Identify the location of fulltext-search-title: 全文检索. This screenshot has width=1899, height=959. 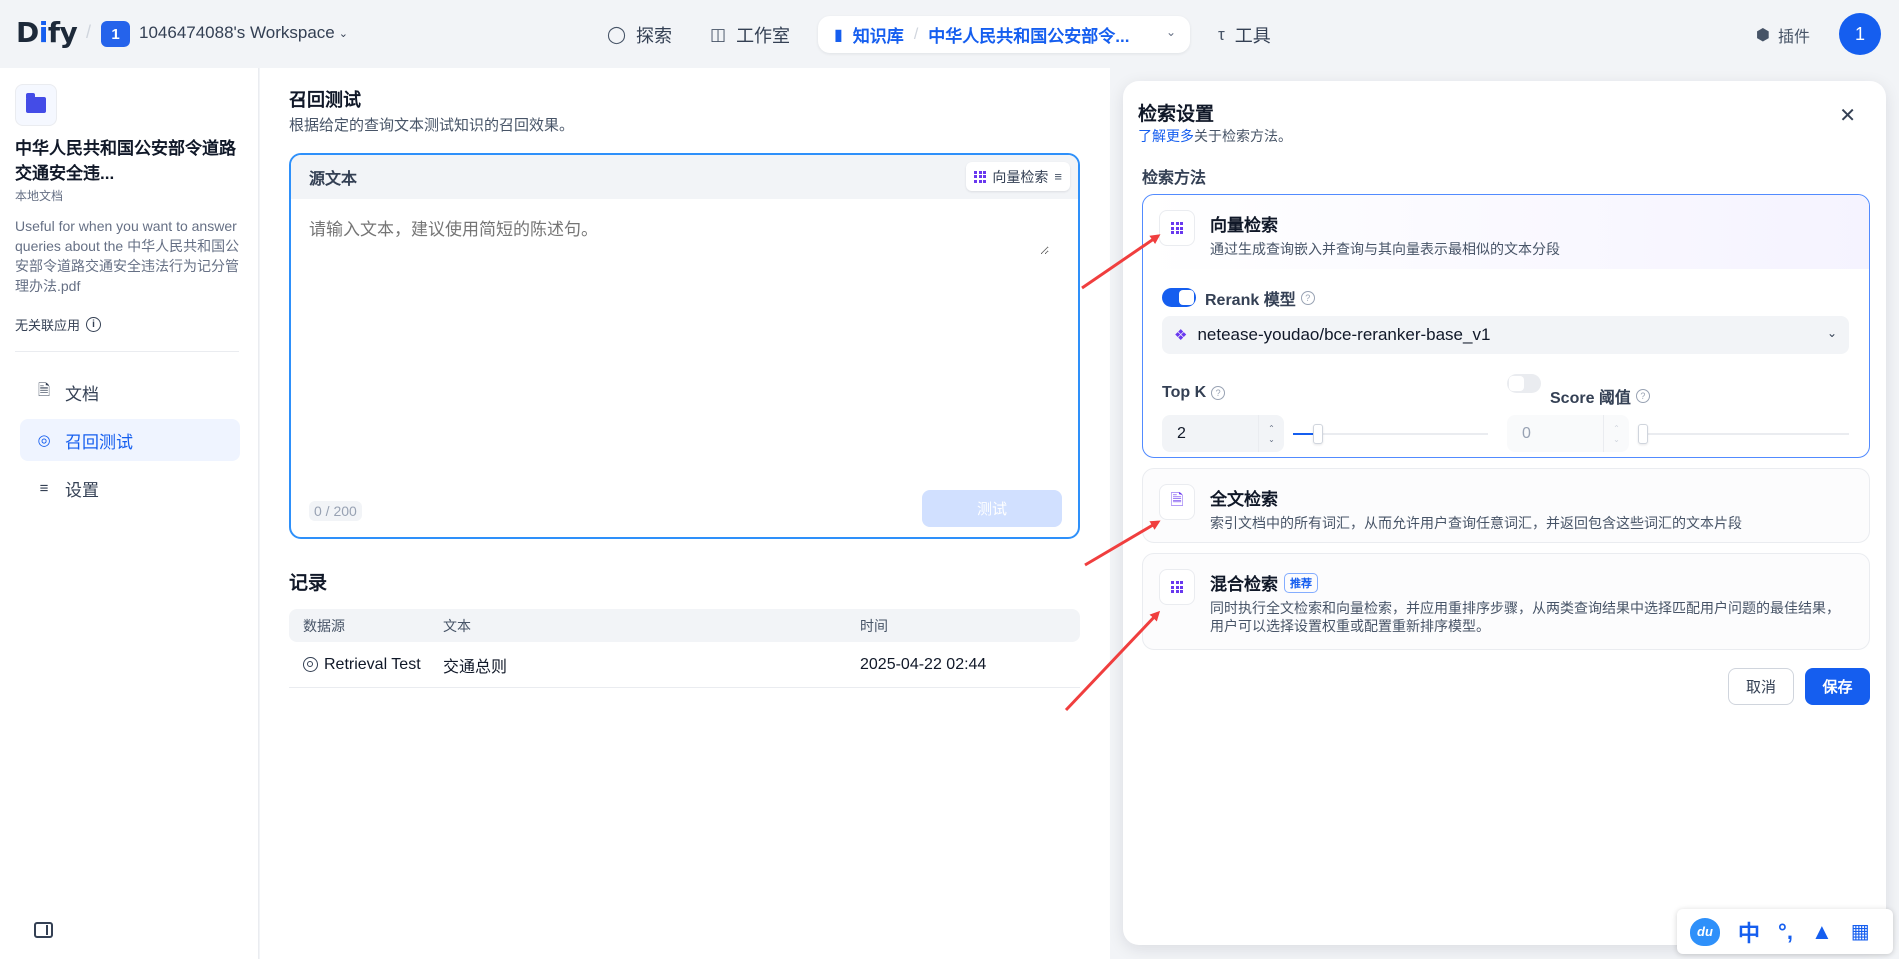
(1244, 499).